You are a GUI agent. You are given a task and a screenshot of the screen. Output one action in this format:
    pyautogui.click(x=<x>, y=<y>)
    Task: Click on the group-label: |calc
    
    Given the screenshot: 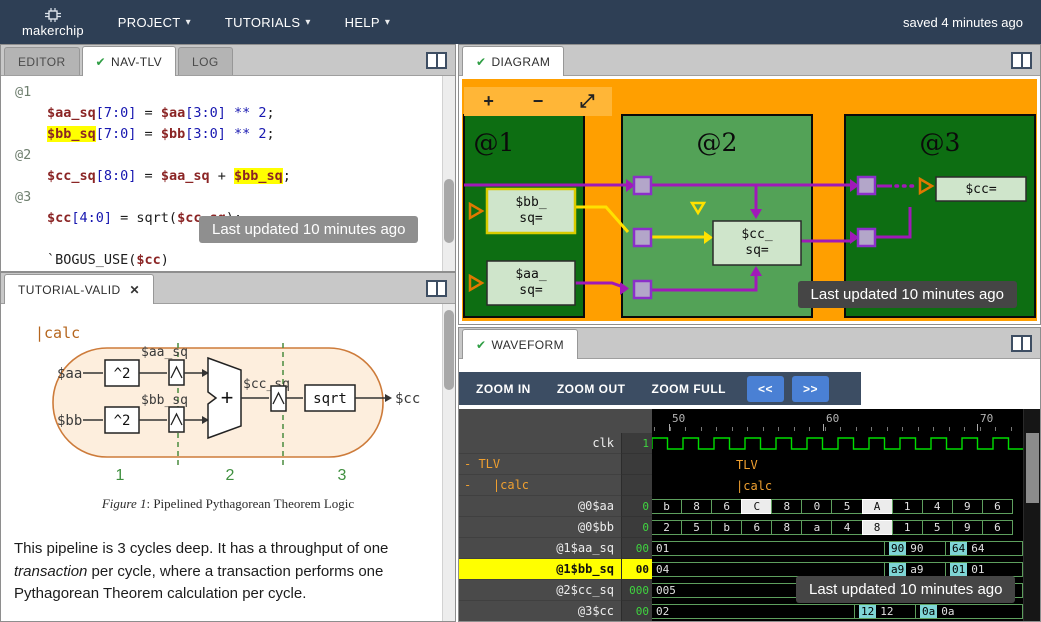 What is the action you would take?
    pyautogui.click(x=754, y=485)
    